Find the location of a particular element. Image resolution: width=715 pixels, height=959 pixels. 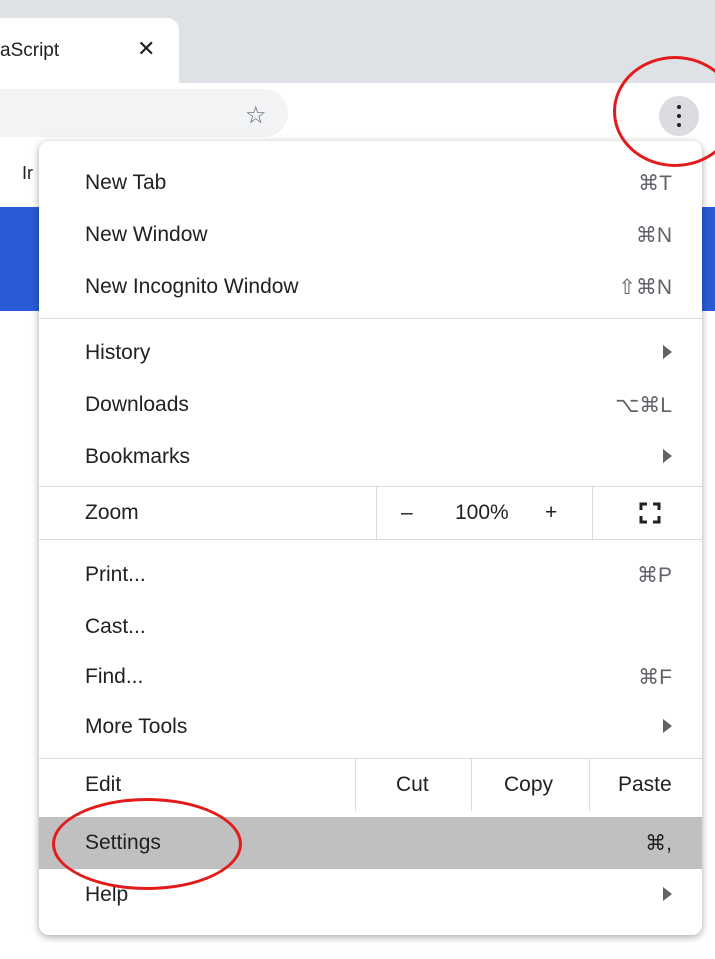

fullscreen-button is located at coordinates (647, 513).